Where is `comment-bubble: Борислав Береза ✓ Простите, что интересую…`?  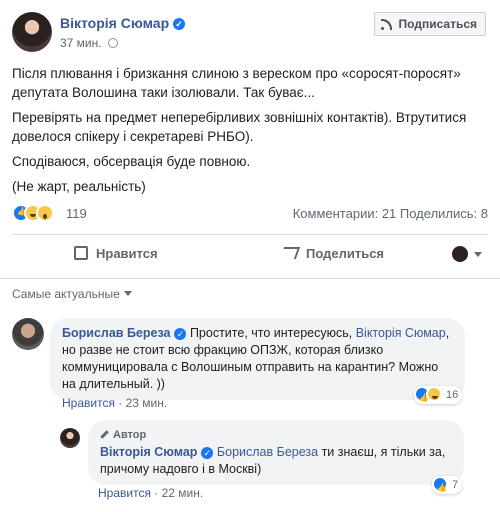 comment-bubble: Борислав Береза ✓ Простите, что интересую… is located at coordinates (257, 359).